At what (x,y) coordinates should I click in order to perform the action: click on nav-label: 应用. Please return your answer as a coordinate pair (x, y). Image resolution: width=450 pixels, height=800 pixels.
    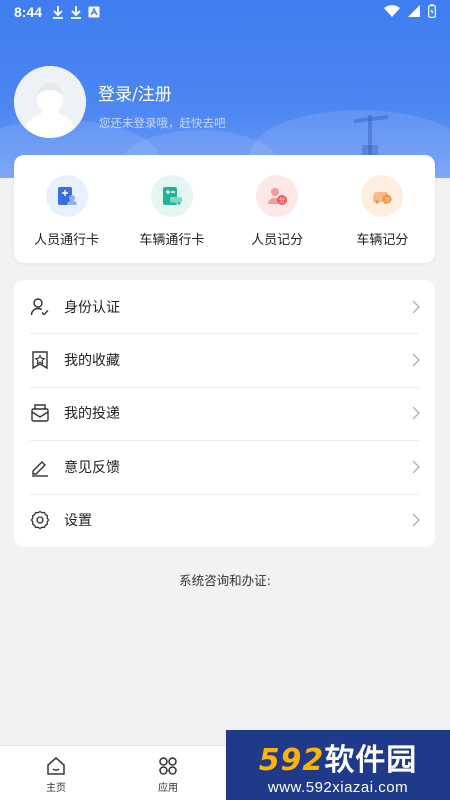
    Looking at the image, I should click on (168, 788).